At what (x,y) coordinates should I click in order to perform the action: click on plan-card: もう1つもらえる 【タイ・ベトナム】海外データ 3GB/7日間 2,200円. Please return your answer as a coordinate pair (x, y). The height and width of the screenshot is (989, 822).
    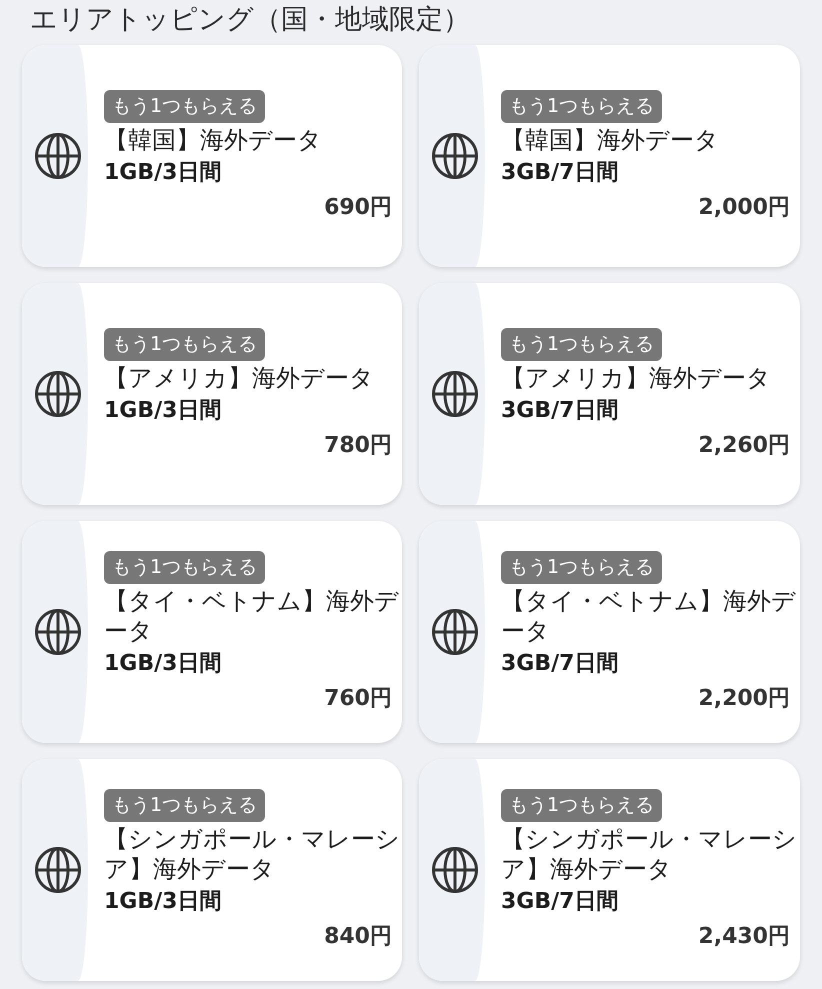
    Looking at the image, I should click on (609, 632).